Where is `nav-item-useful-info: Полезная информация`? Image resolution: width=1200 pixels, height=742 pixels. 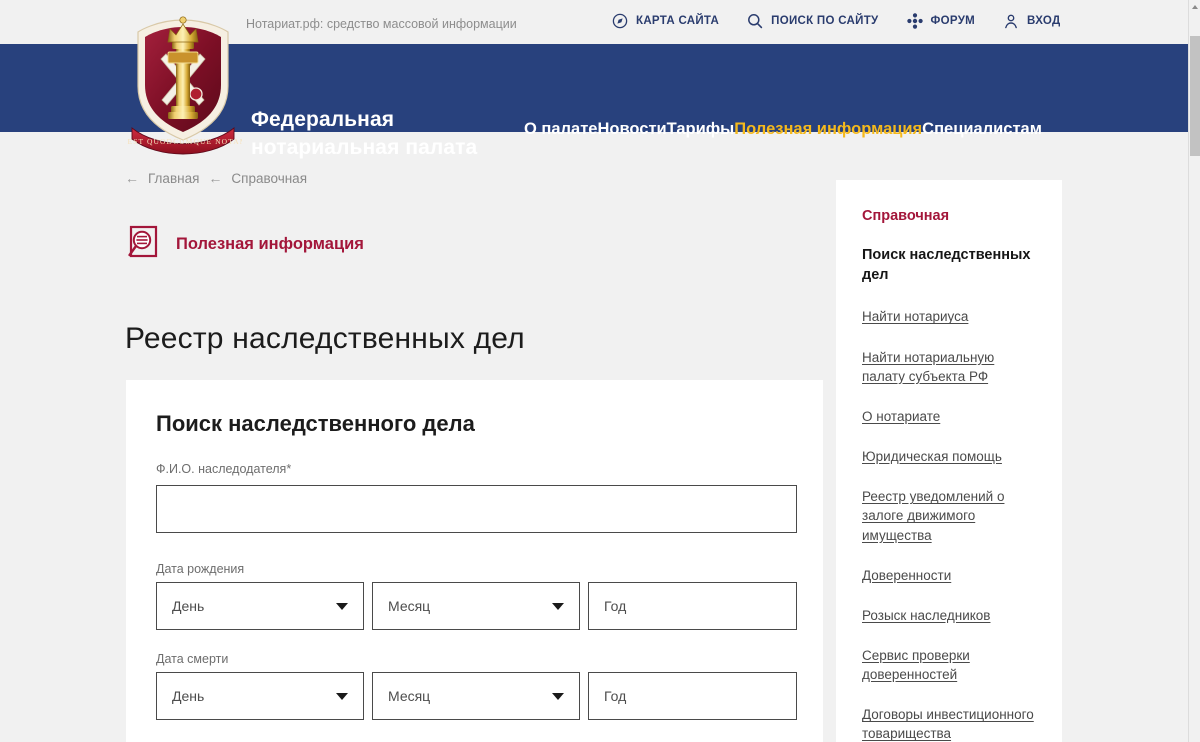 nav-item-useful-info: Полезная информация is located at coordinates (828, 129).